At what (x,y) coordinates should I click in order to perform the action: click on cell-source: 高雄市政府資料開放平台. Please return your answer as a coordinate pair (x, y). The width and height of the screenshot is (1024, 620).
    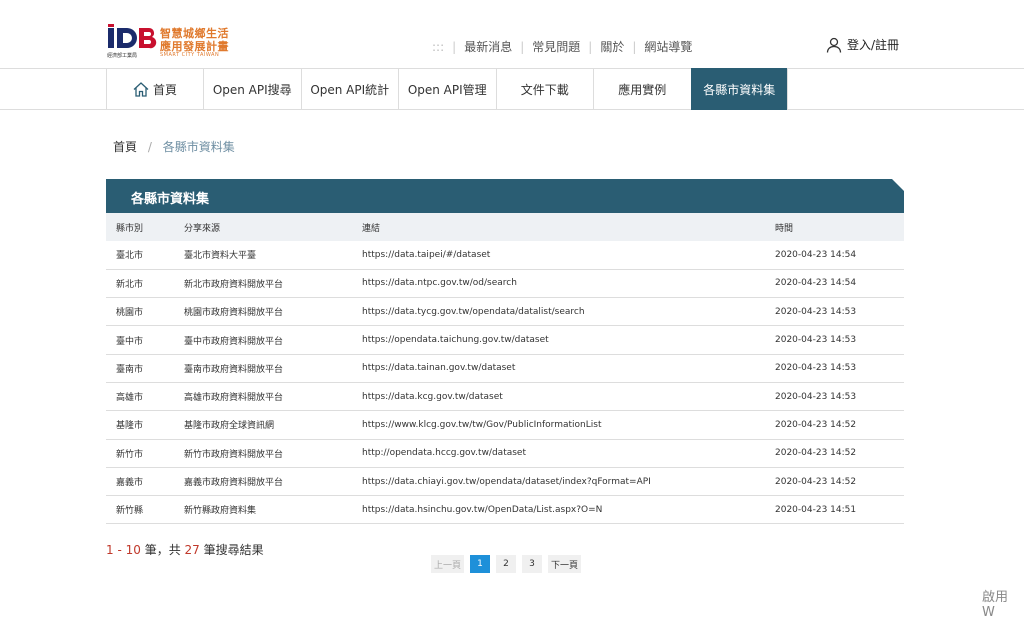
    Looking at the image, I should click on (234, 398).